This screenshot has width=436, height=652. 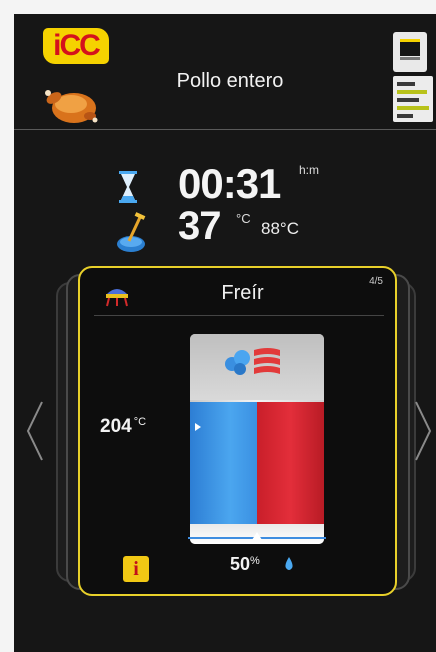 I want to click on program-list-icon, so click(x=413, y=99).